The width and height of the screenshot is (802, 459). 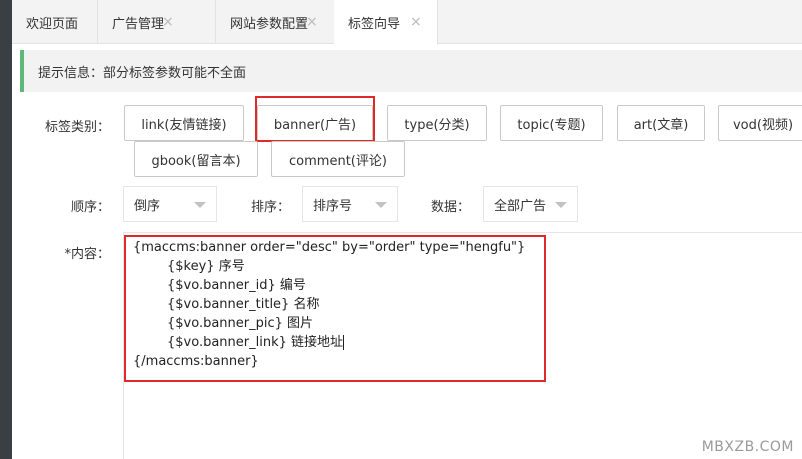 I want to click on notice-text: 提示信息：部分标签参数可能不全面, so click(x=142, y=73).